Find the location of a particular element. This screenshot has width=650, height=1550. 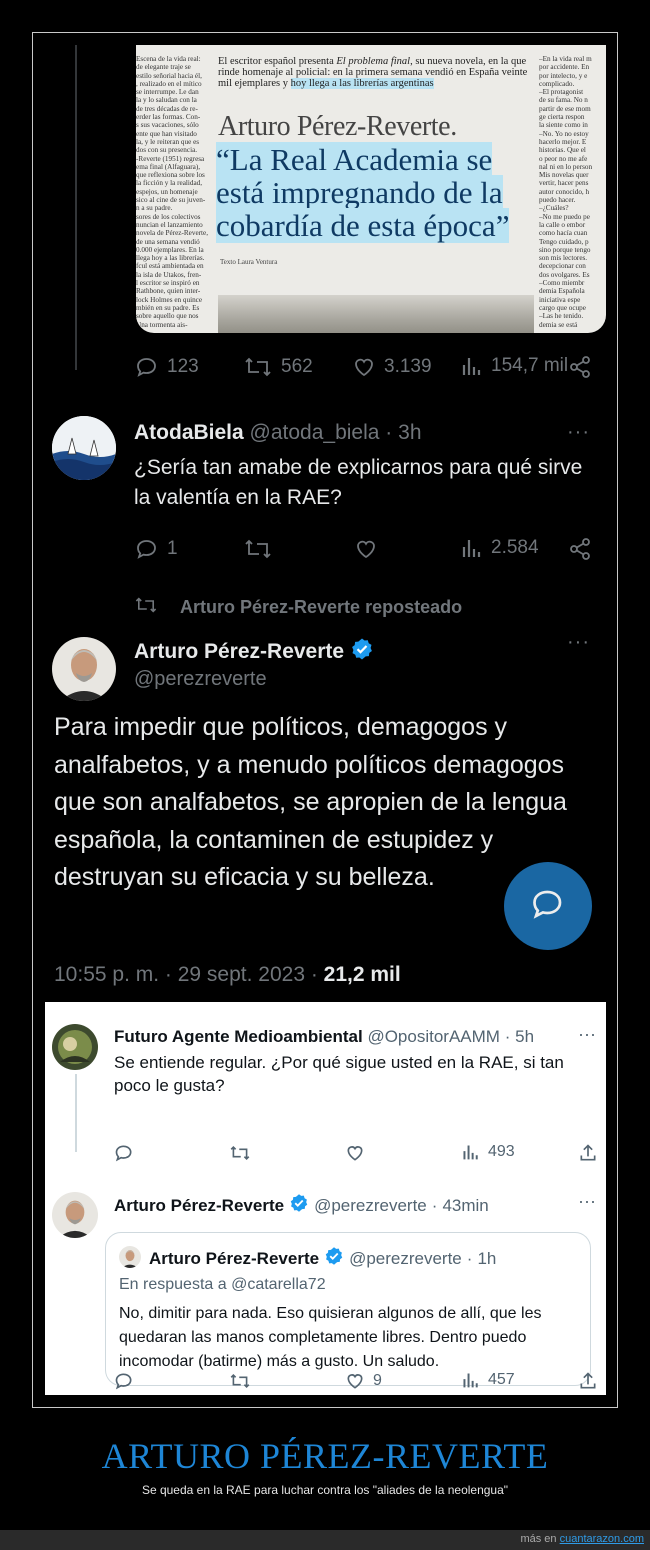

atodabiela-avatar is located at coordinates (84, 448).